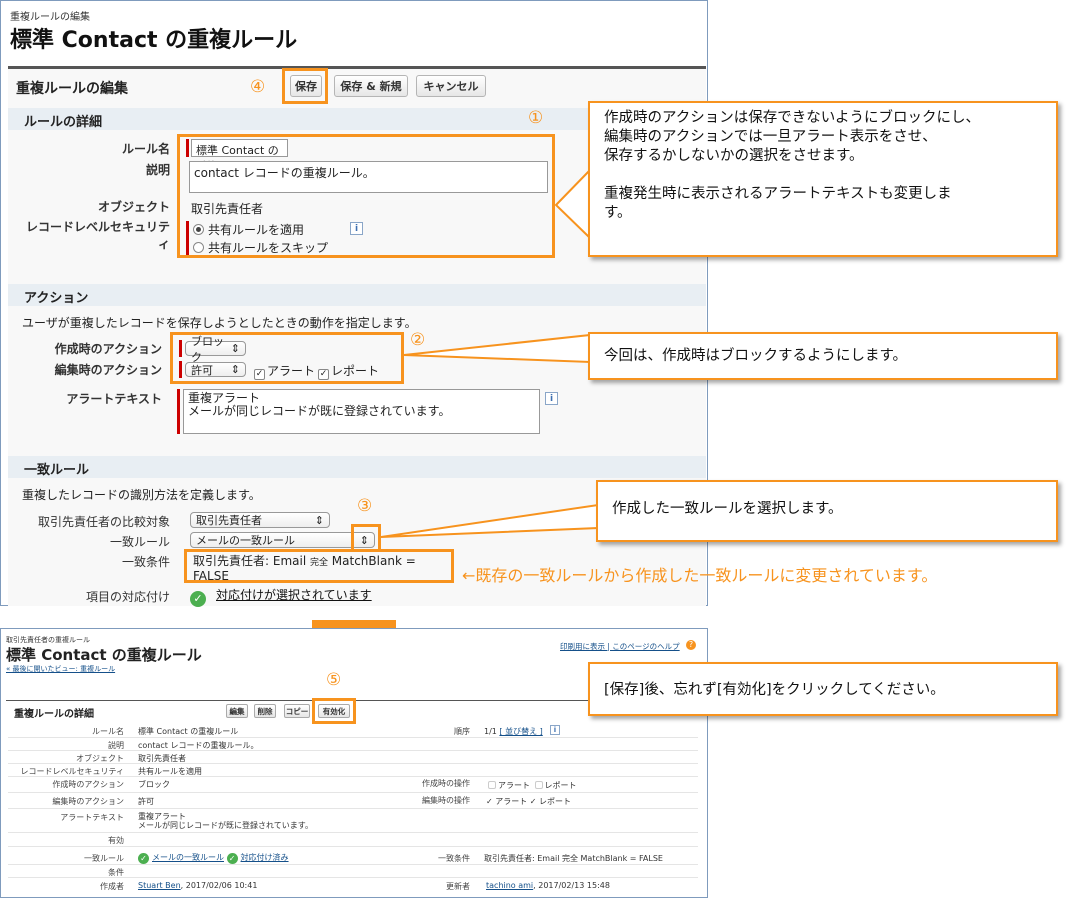 Image resolution: width=1074 pixels, height=900 pixels. What do you see at coordinates (162, 816) in the screenshot?
I see `alert-line-1: 重複アラート` at bounding box center [162, 816].